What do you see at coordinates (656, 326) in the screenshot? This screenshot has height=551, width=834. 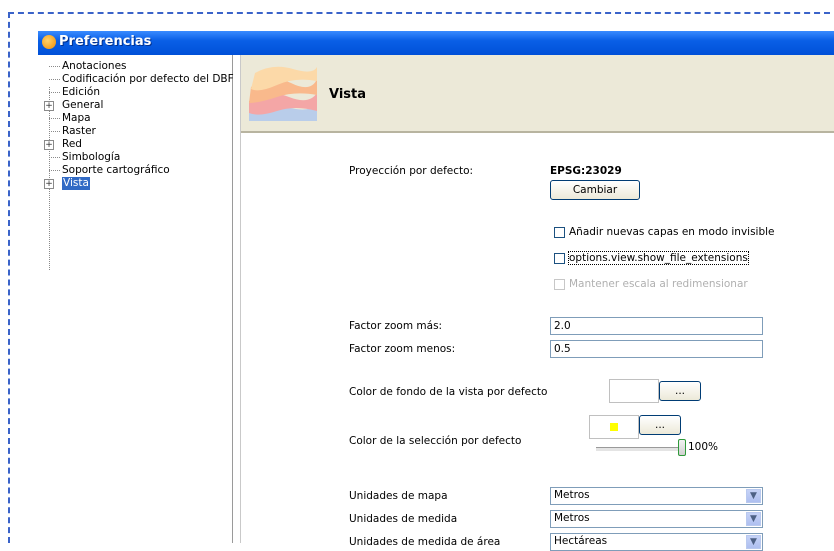 I see `zoom-in-input: 2.0` at bounding box center [656, 326].